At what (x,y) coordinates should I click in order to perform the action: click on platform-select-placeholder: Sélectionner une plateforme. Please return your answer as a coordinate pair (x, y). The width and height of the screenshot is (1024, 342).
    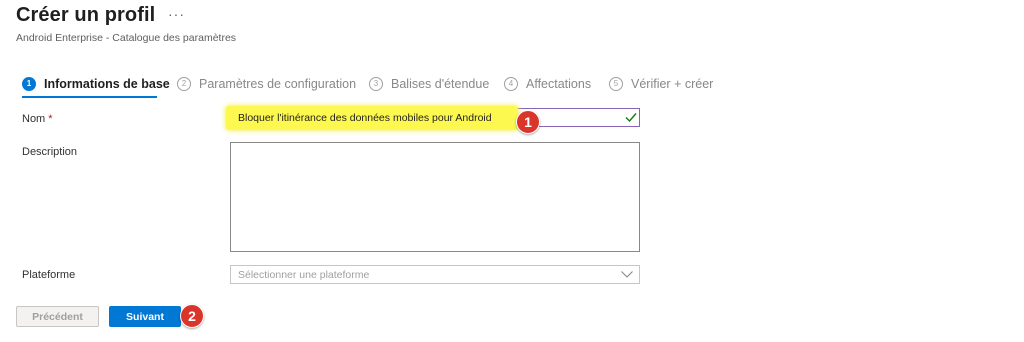
    Looking at the image, I should click on (303, 275).